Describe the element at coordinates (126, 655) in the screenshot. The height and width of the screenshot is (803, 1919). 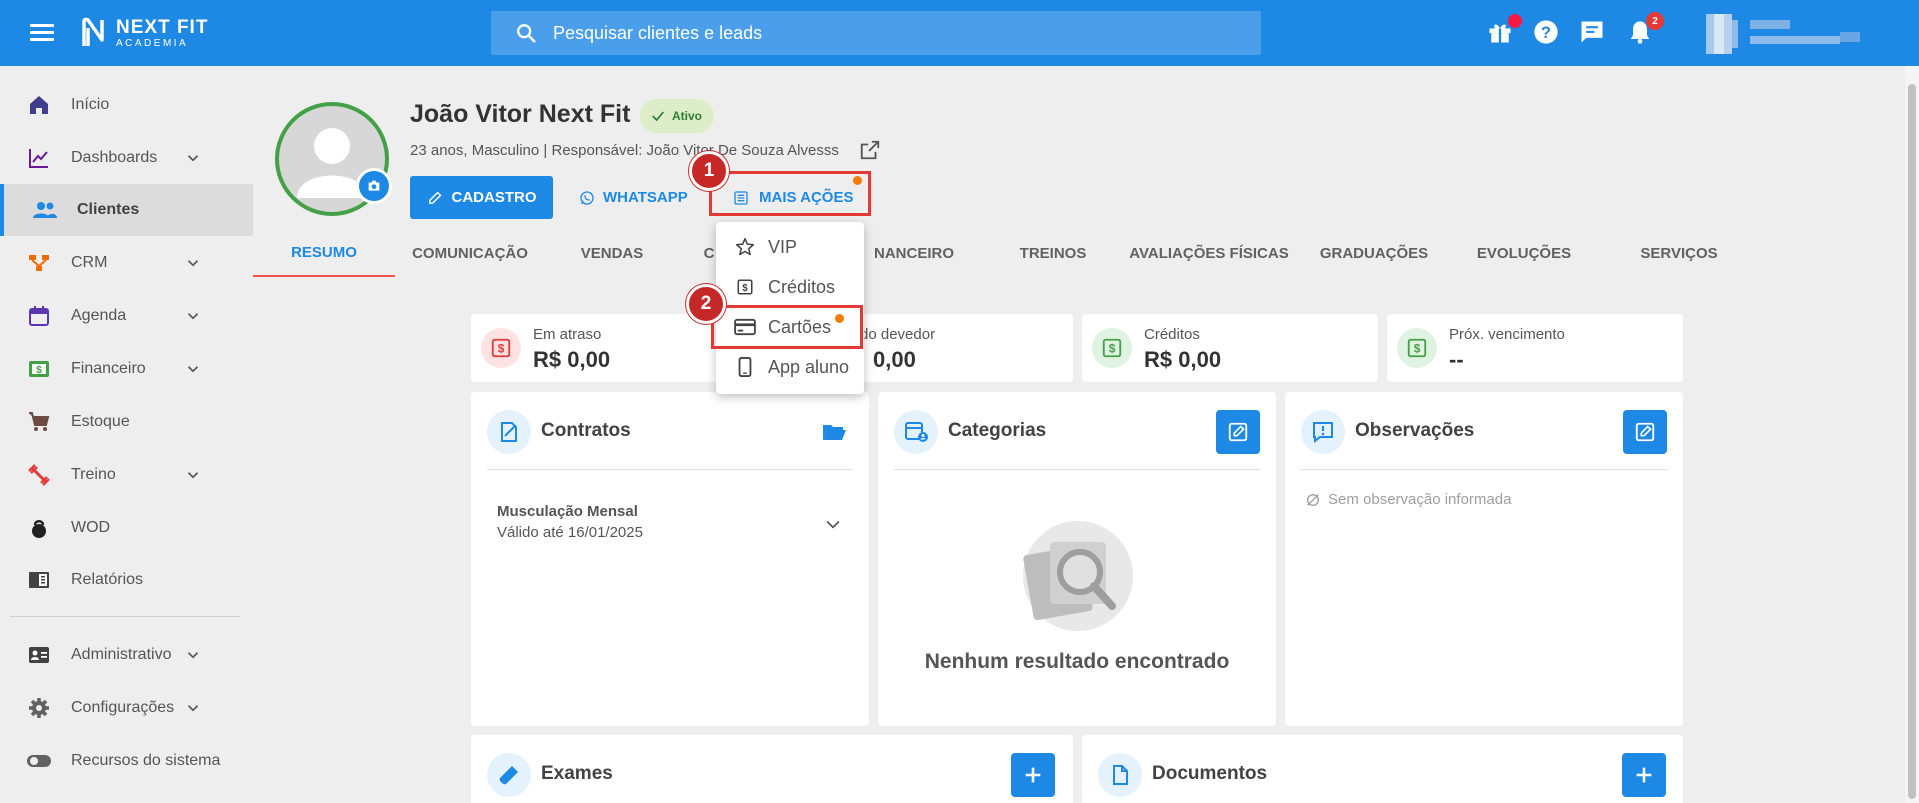
I see `sidebar-item-administrativo: Administrativo` at that location.